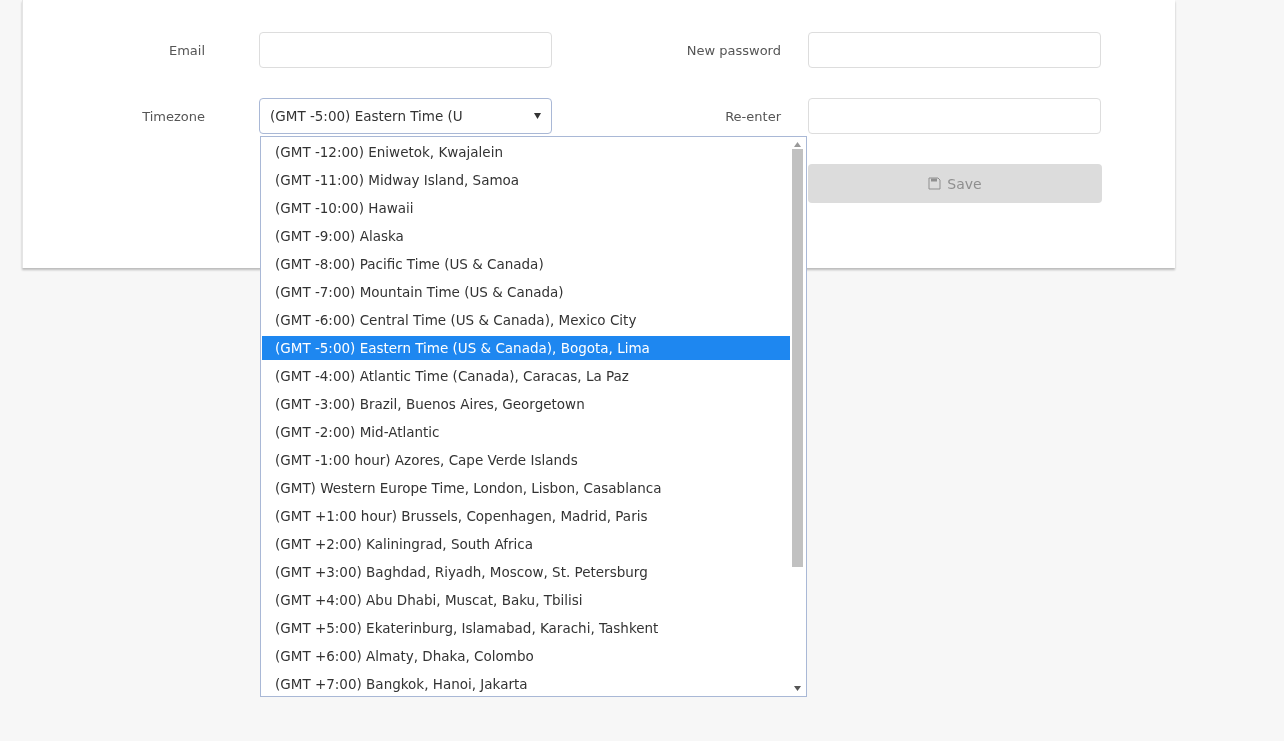 The width and height of the screenshot is (1284, 741). What do you see at coordinates (526, 600) in the screenshot?
I see `dropdown-option: (GMT +4:00) Abu Dhabi, Muscat, Baku, Tbilisi` at bounding box center [526, 600].